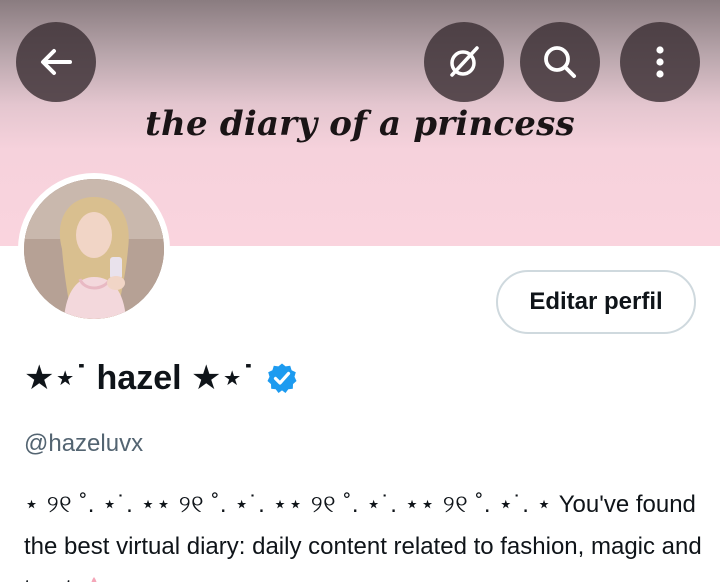 This screenshot has width=720, height=582. I want to click on more-vertical-icon, so click(660, 62).